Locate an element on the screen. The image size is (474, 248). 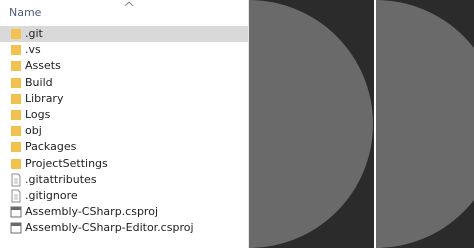
file-name: obj is located at coordinates (33, 131).